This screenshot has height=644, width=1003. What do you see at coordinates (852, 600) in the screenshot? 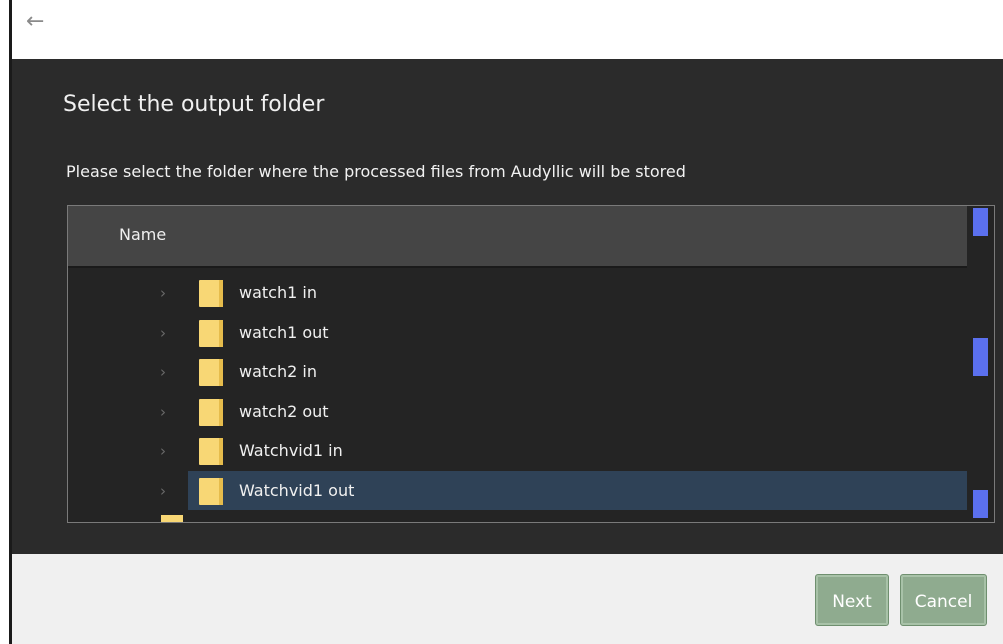
I see `next-button: Next` at bounding box center [852, 600].